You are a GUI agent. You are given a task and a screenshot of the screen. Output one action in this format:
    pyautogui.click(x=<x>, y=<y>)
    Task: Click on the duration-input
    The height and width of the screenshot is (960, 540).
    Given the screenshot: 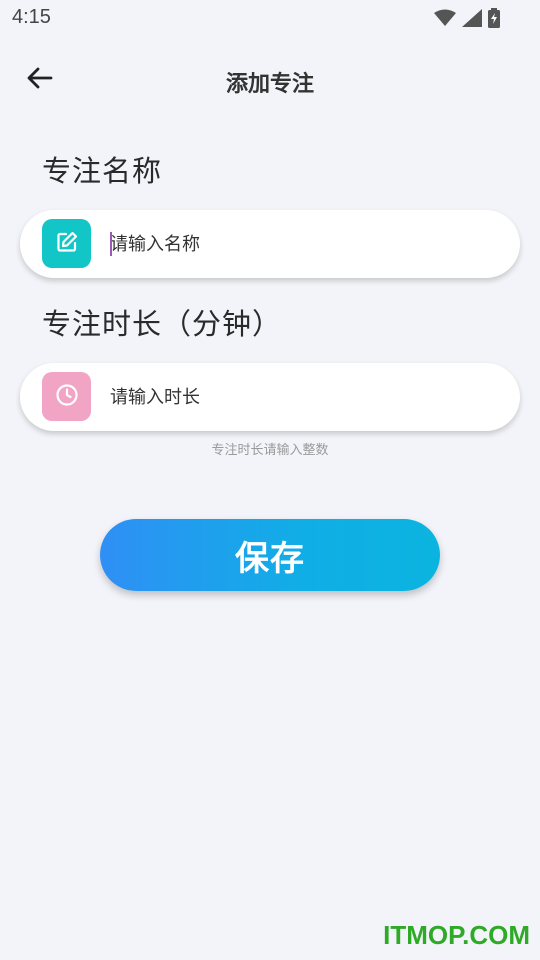 What is the action you would take?
    pyautogui.click(x=305, y=397)
    